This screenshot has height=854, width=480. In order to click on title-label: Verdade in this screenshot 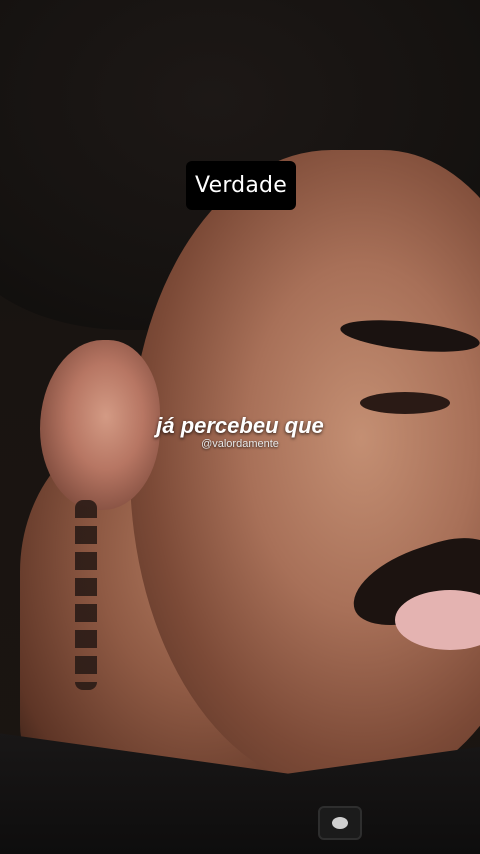, I will do `click(241, 185)`.